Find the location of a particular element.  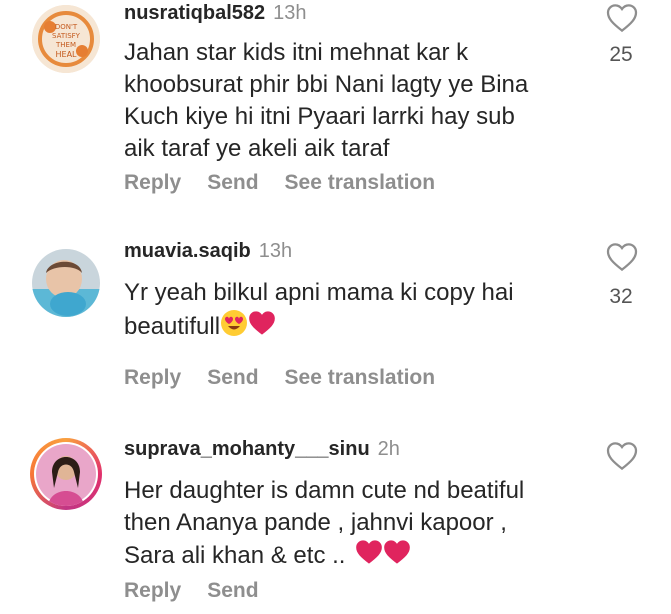

comment-line-text: Sara ali khan & etc .. is located at coordinates (235, 555).